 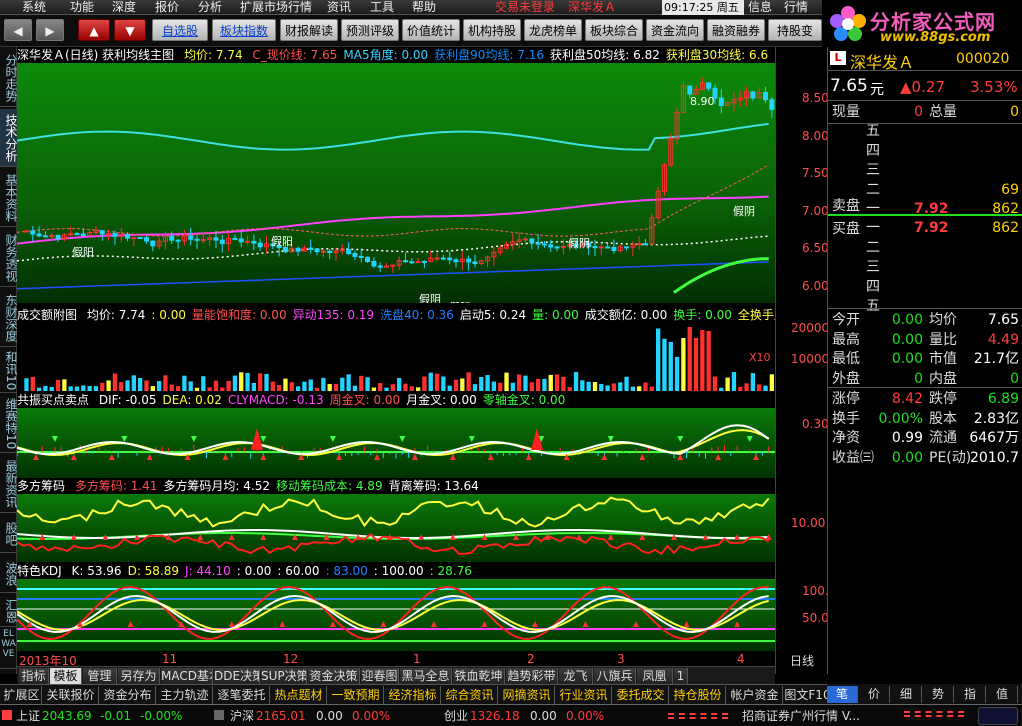 I want to click on sz-label: 沪深, so click(x=242, y=716).